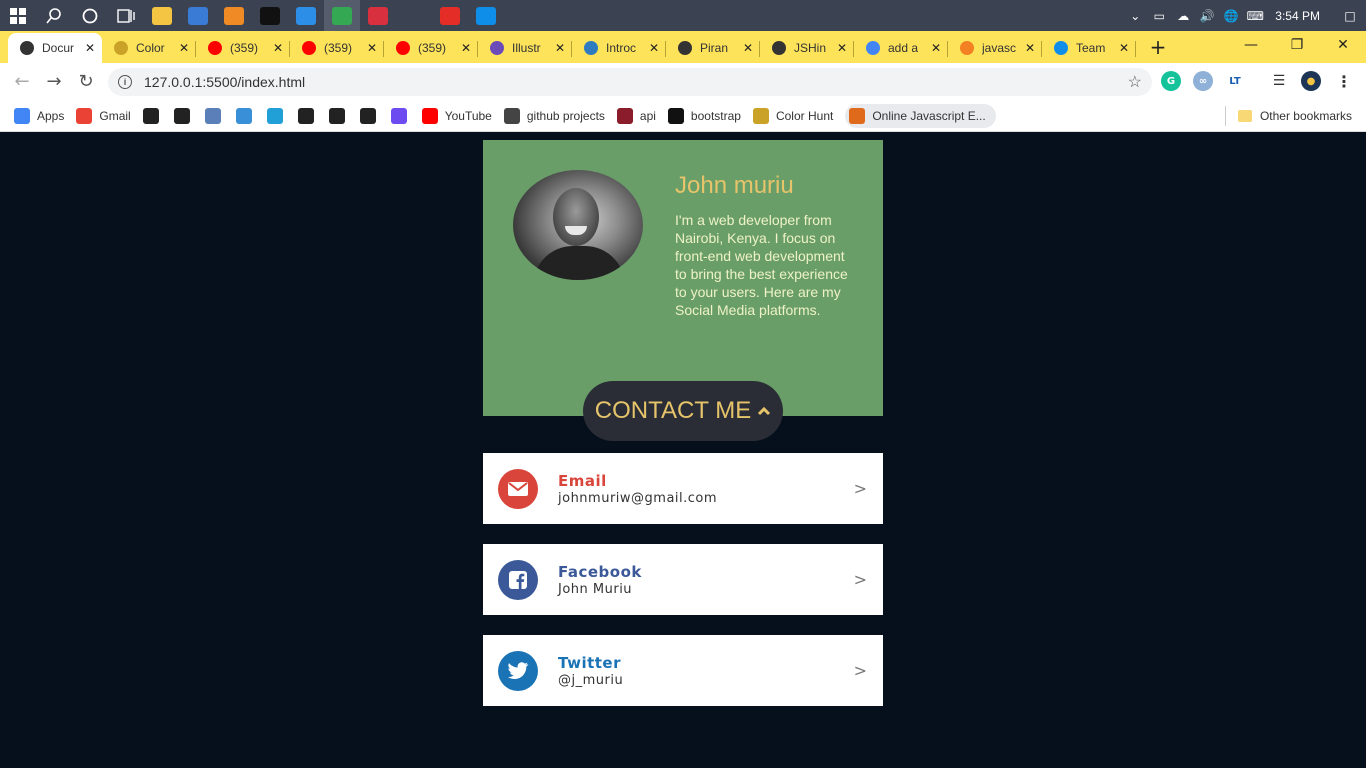 Image resolution: width=1366 pixels, height=768 pixels. Describe the element at coordinates (198, 15) in the screenshot. I see `store-taskbar-icon` at that location.